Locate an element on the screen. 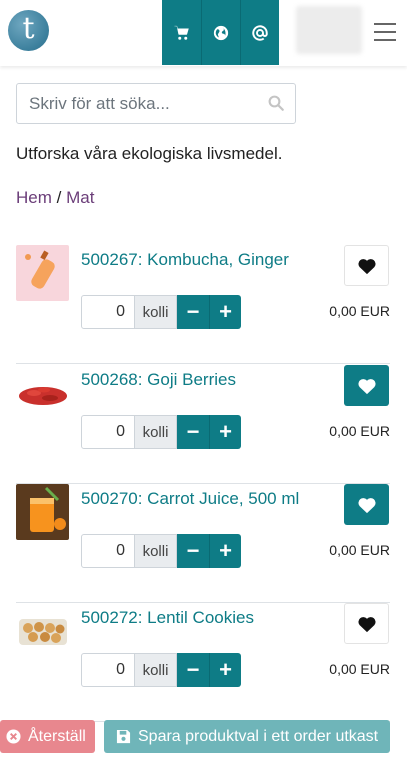  avatar is located at coordinates (329, 30).